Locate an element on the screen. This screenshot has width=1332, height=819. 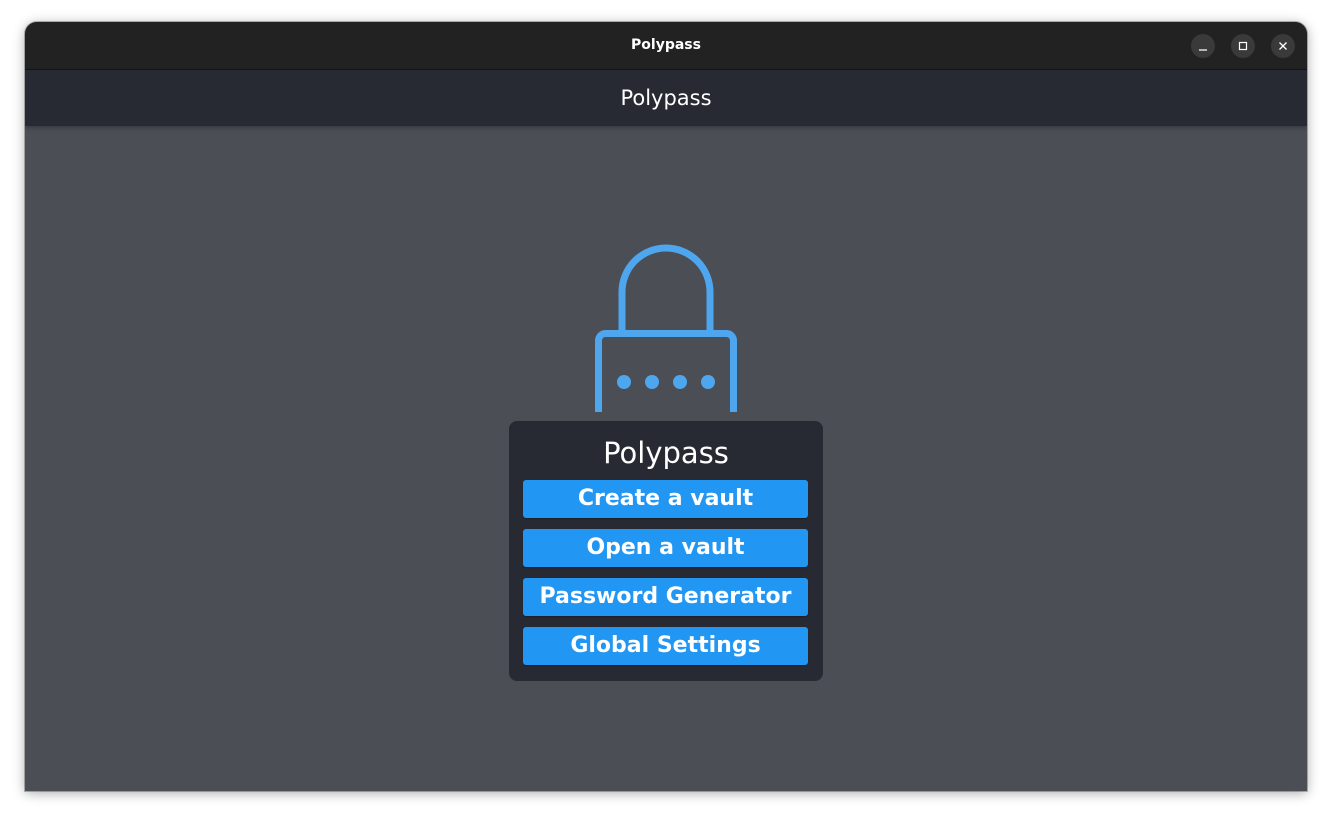
global-settings-button: Global Settings is located at coordinates (665, 646).